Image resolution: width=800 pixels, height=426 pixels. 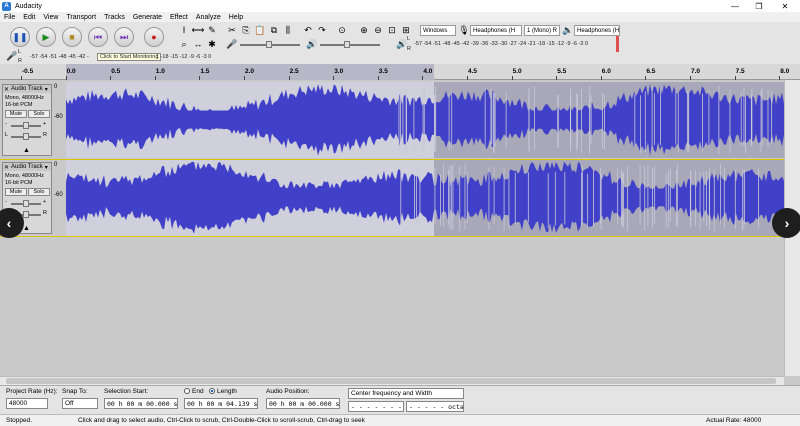 What do you see at coordinates (364, 30) in the screenshot?
I see `zoom-in-icon: ⊕` at bounding box center [364, 30].